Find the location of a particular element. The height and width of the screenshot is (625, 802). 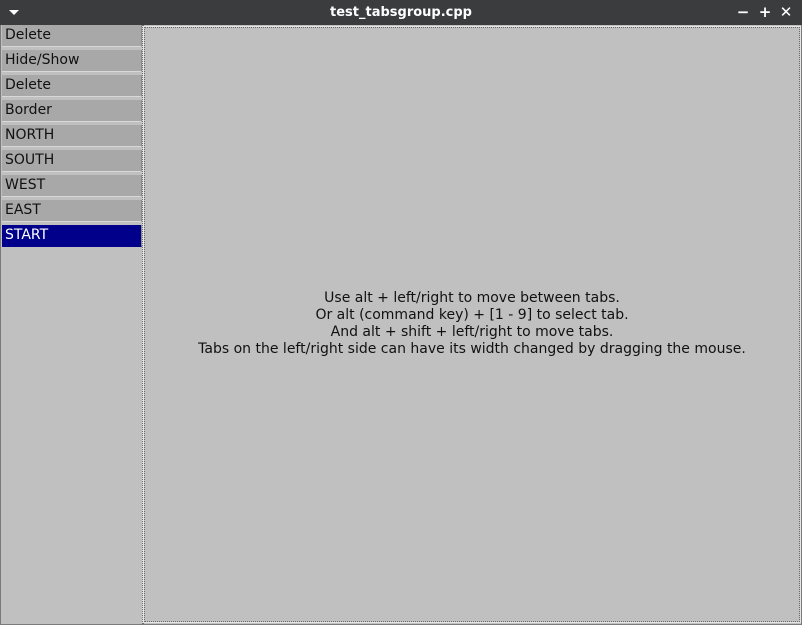

minimize-button: − is located at coordinates (743, 12).